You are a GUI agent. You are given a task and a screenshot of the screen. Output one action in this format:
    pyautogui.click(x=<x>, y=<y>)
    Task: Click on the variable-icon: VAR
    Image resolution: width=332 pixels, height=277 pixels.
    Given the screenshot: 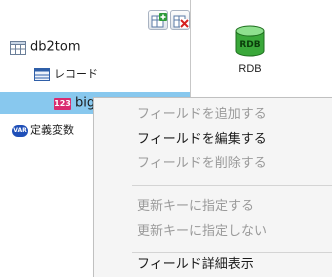 What is the action you would take?
    pyautogui.click(x=20, y=130)
    